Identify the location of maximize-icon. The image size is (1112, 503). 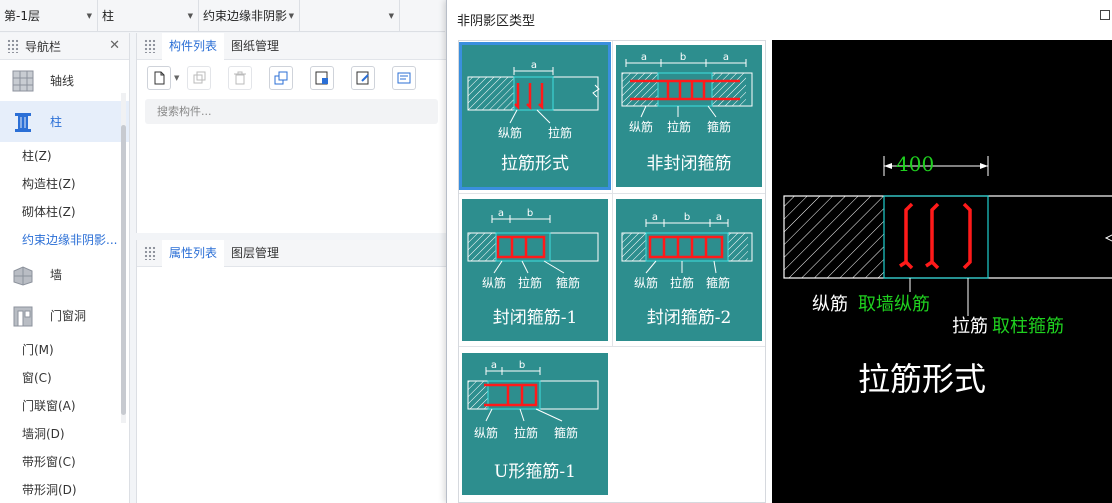
(1105, 15).